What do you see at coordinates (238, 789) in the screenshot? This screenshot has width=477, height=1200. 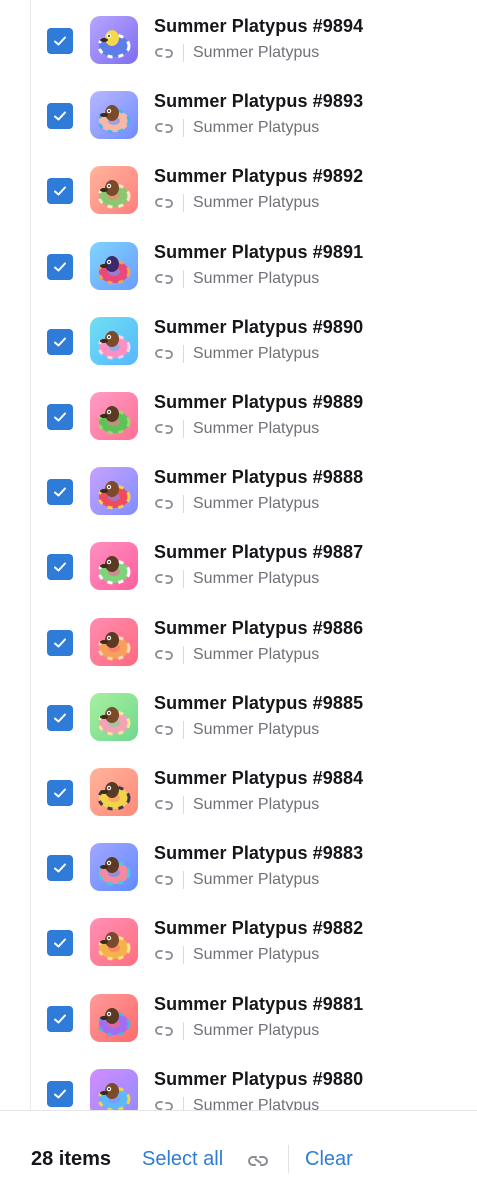 I see `list-item: Summer Platypus #9884 Summer Platypus` at bounding box center [238, 789].